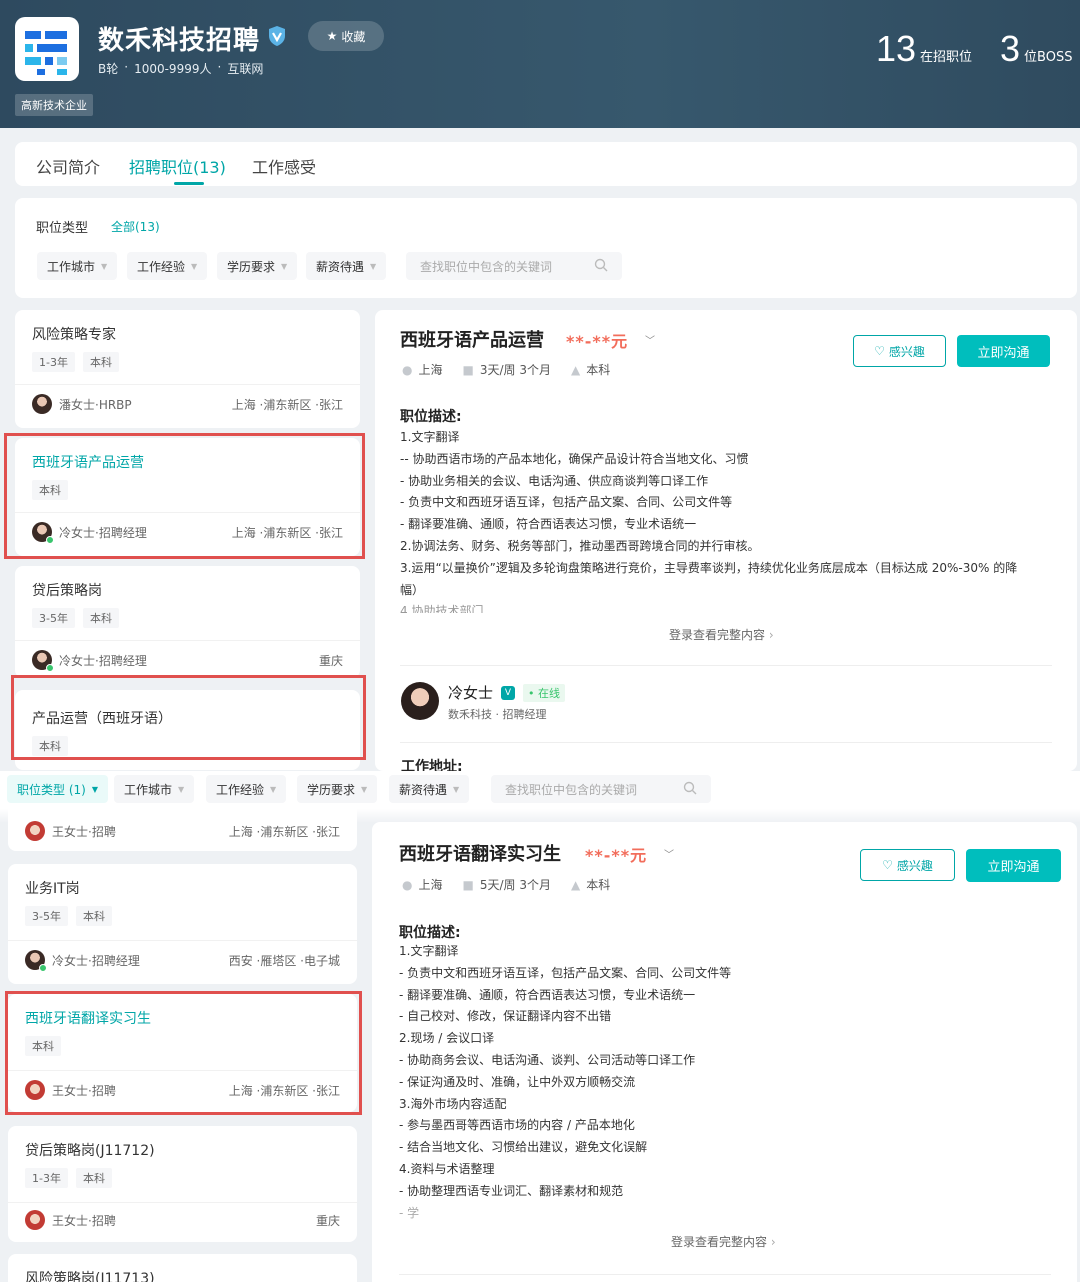 This screenshot has width=1080, height=1282. What do you see at coordinates (453, 1103) in the screenshot?
I see `desc-line: 3.海外市场内容适配` at bounding box center [453, 1103].